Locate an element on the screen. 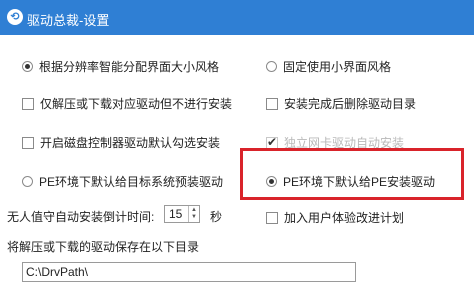 The width and height of the screenshot is (474, 282). pe-target-label: PE环境下默认给目标系统预装驱动 is located at coordinates (131, 182).